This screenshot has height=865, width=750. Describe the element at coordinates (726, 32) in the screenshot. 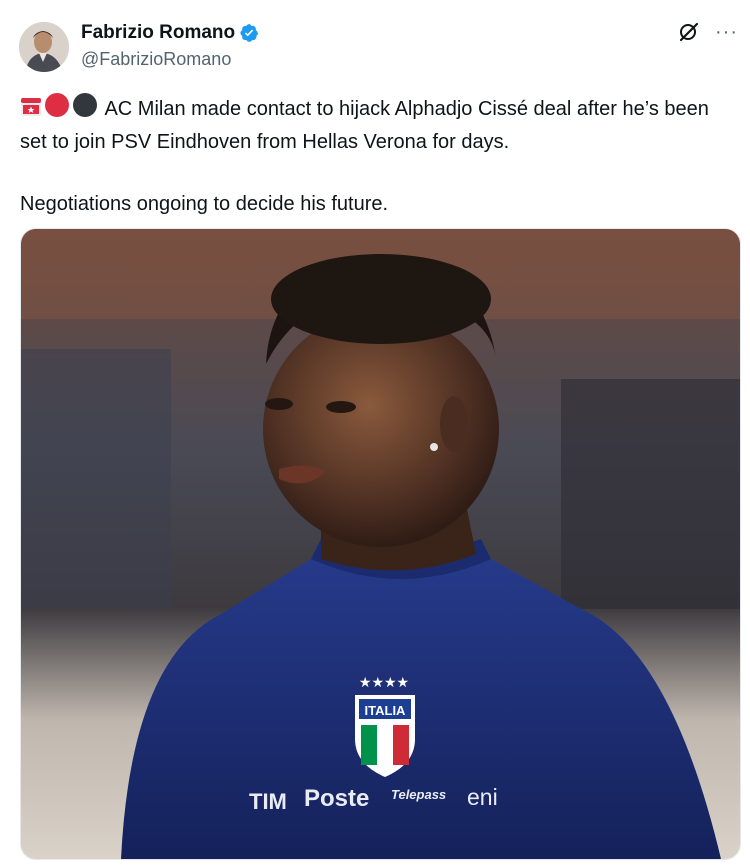

I see `more-options-icon: ···` at that location.